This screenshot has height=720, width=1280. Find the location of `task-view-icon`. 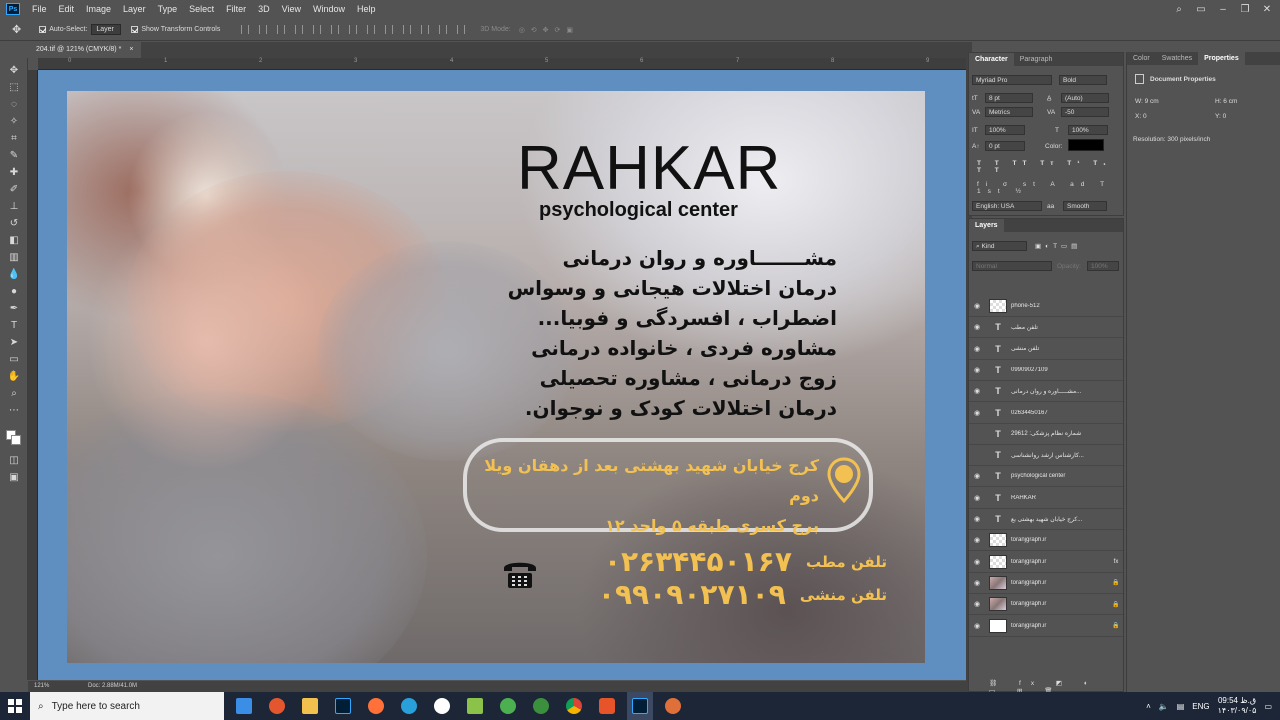

task-view-icon is located at coordinates (244, 706).